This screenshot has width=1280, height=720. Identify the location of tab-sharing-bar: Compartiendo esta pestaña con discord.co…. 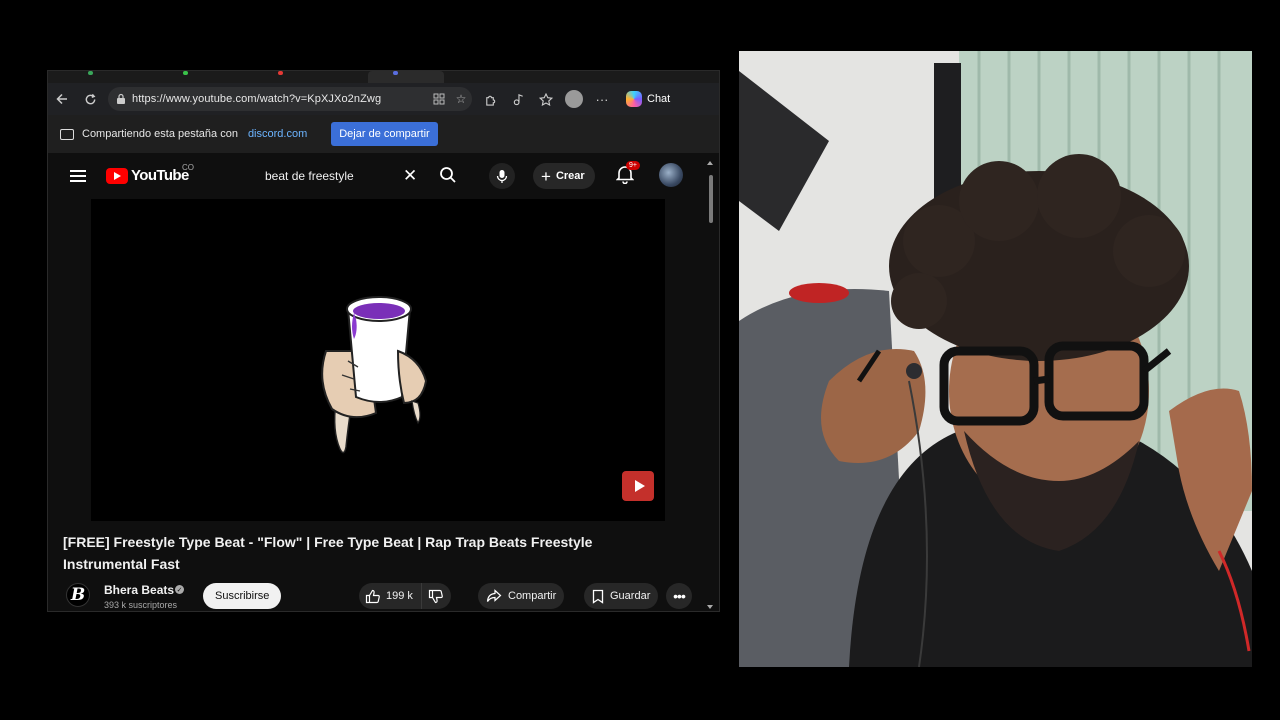
(383, 134).